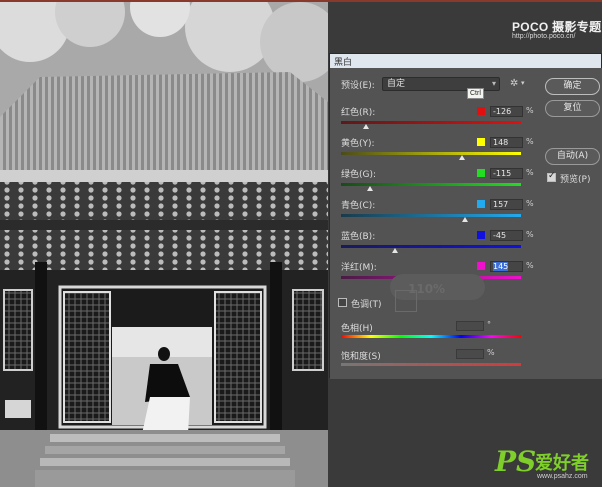 The height and width of the screenshot is (487, 602). Describe the element at coordinates (361, 357) in the screenshot. I see `saturation-label: 饱和度(S)` at that location.